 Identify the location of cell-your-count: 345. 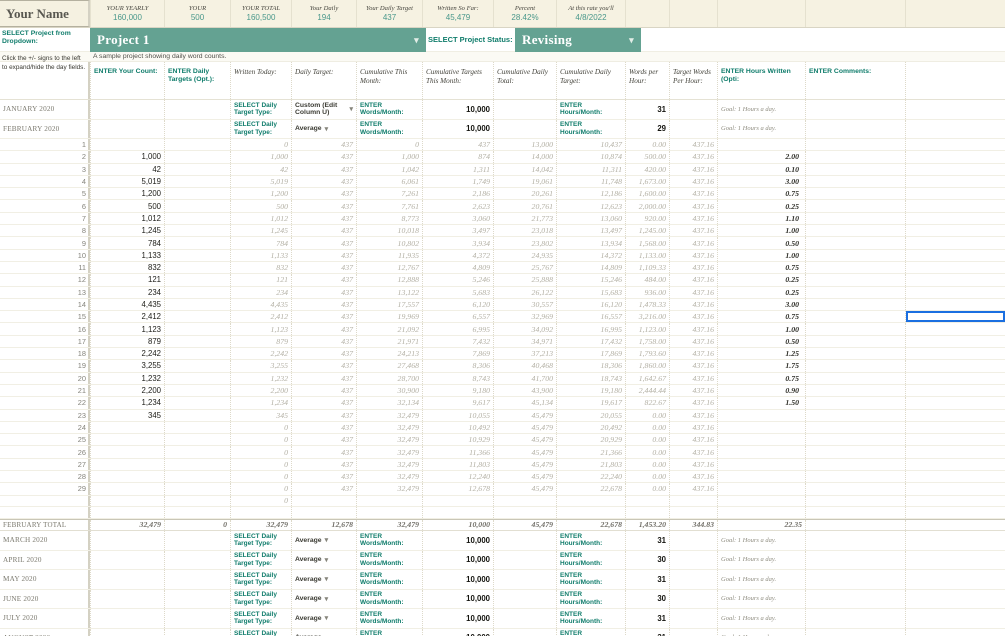
(127, 415).